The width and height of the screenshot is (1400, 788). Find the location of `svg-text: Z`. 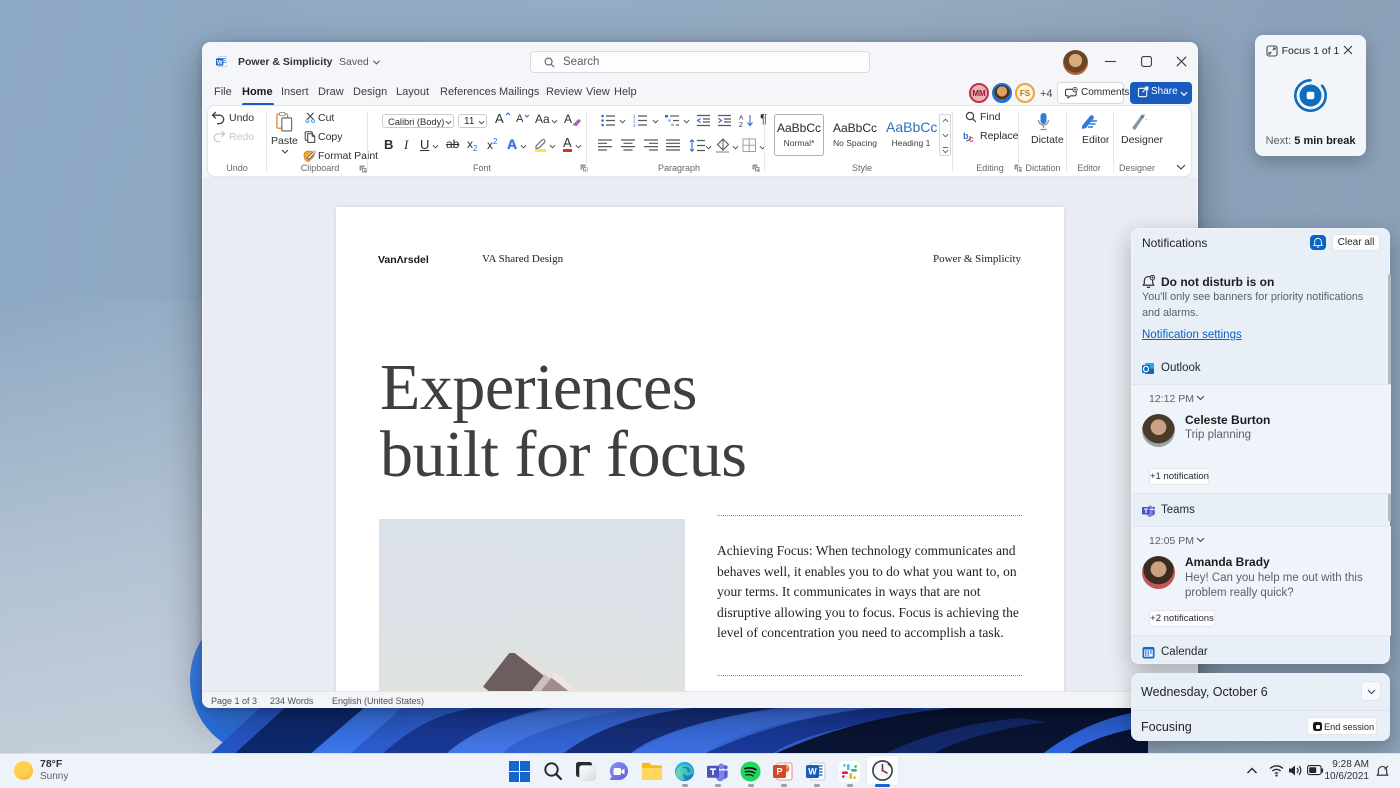

svg-text: Z is located at coordinates (741, 125).